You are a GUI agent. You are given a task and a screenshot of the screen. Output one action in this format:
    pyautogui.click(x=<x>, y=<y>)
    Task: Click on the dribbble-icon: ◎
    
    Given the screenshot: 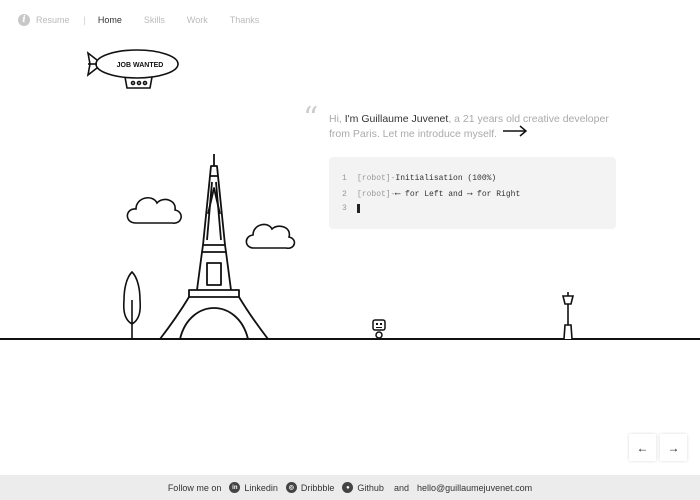 What is the action you would take?
    pyautogui.click(x=291, y=487)
    